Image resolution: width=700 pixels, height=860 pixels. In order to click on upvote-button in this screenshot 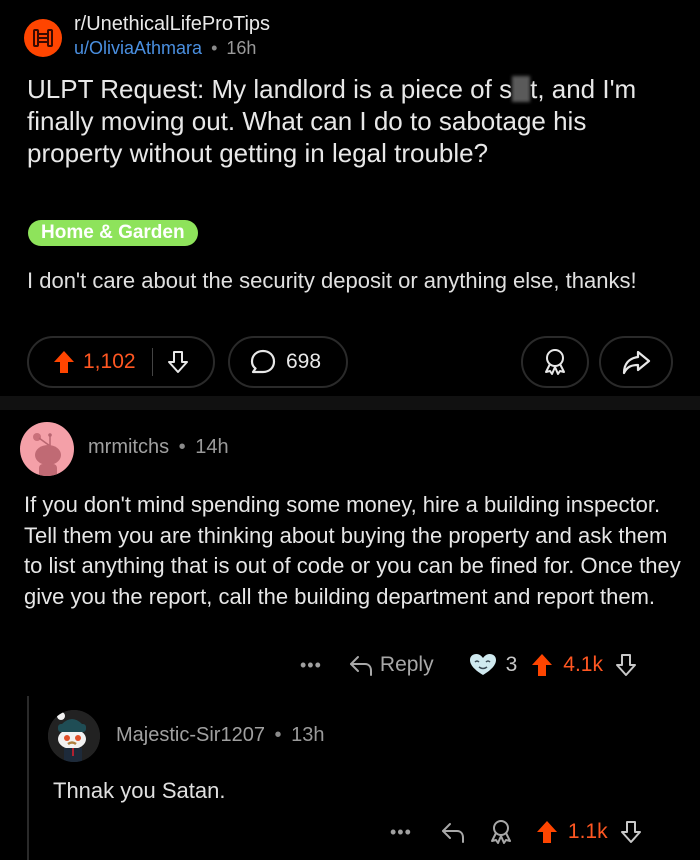, I will do `click(64, 362)`.